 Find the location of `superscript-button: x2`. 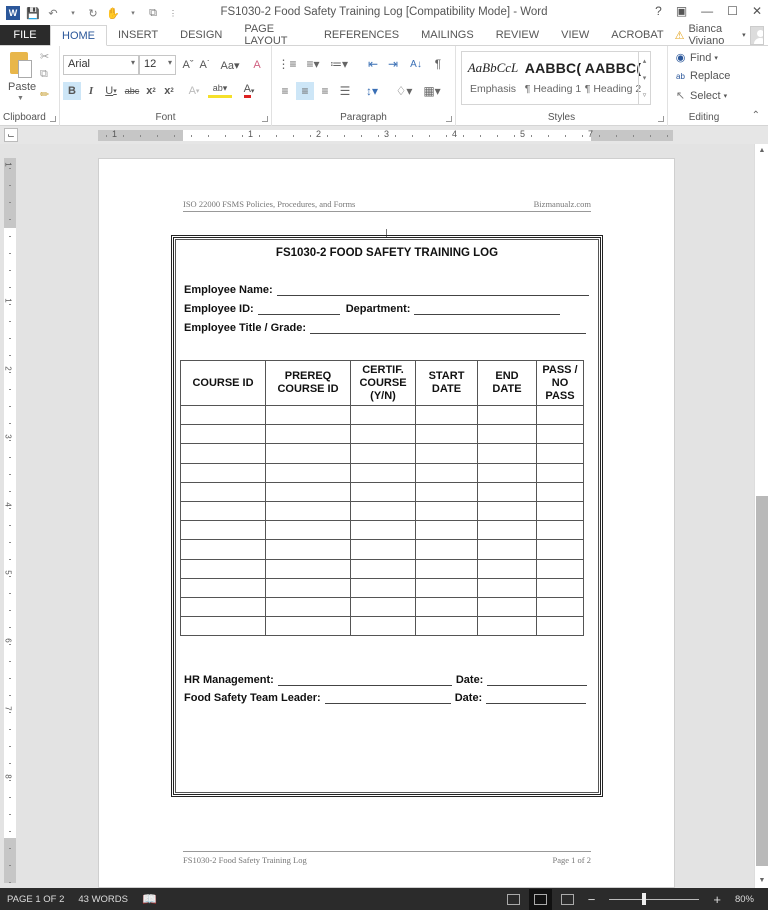

superscript-button: x2 is located at coordinates (169, 91).